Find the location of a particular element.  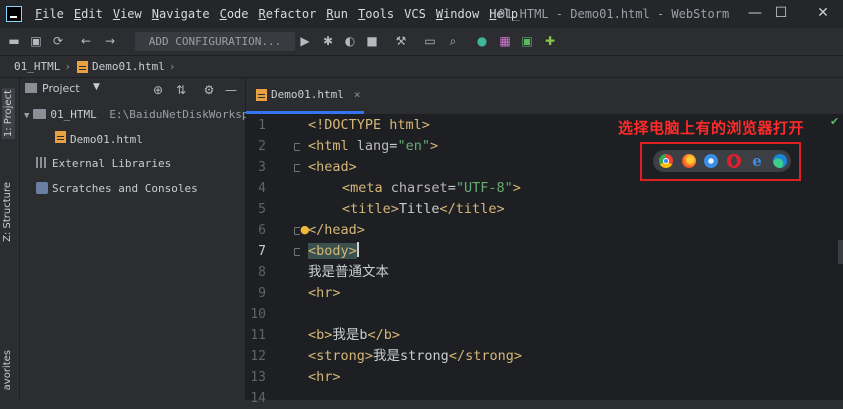

code-line-12: <strong>我是strong</strong> is located at coordinates (415, 356).